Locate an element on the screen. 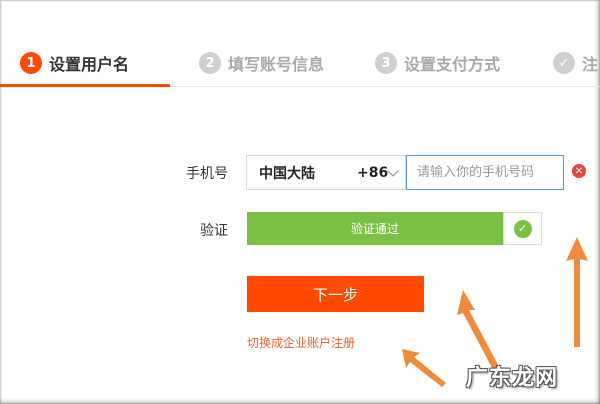 The image size is (600, 404). step-4-check-icon: ✓ is located at coordinates (564, 63).